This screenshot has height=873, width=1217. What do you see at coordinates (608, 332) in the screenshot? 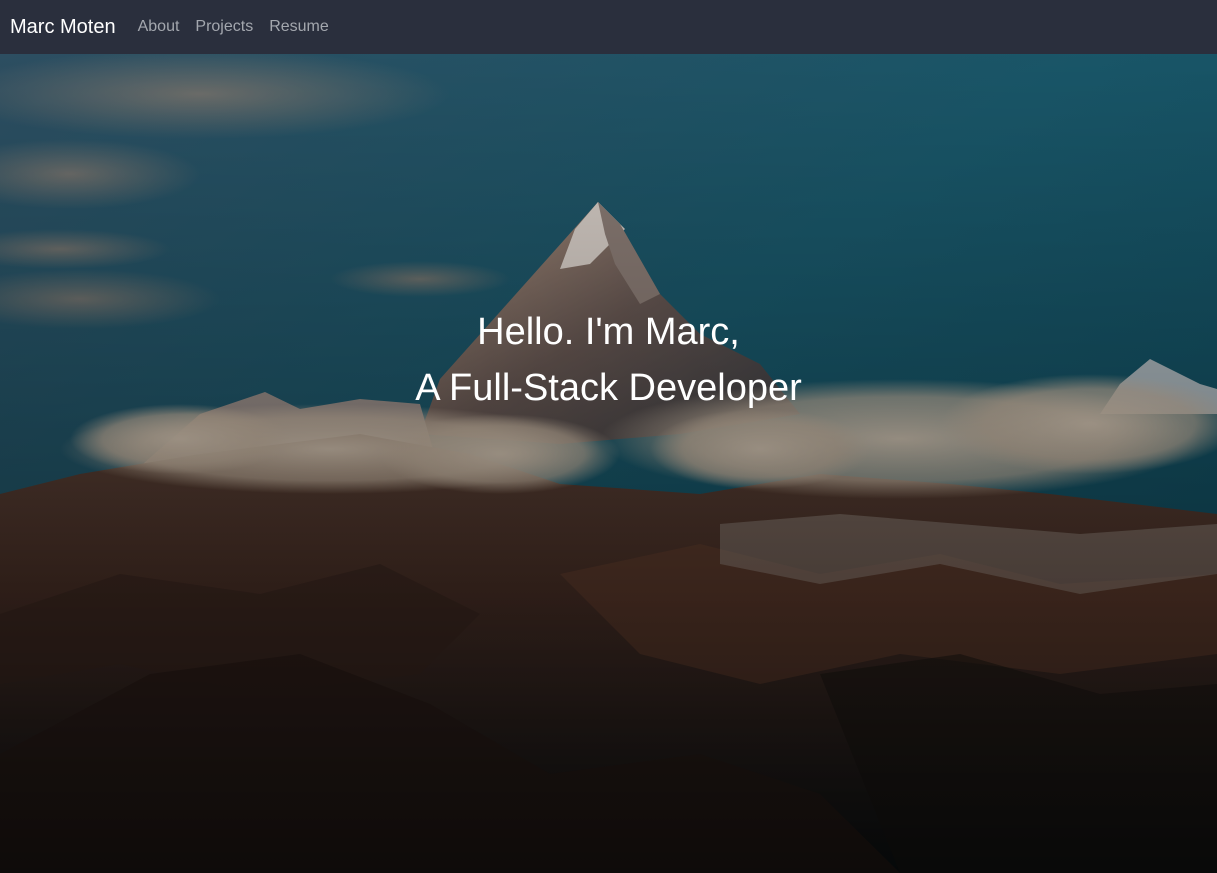
I see `hero-greeting: Hello. I'm Marc,` at bounding box center [608, 332].